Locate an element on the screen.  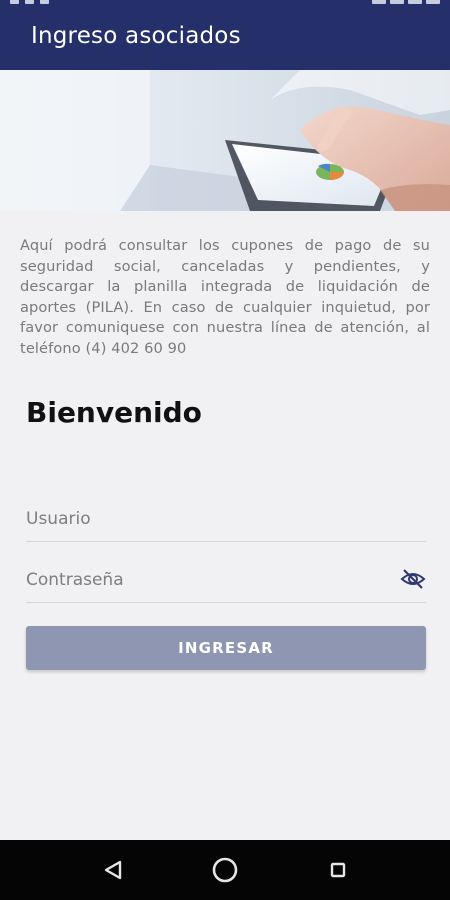
app-title: Ingreso asociados is located at coordinates (136, 36).